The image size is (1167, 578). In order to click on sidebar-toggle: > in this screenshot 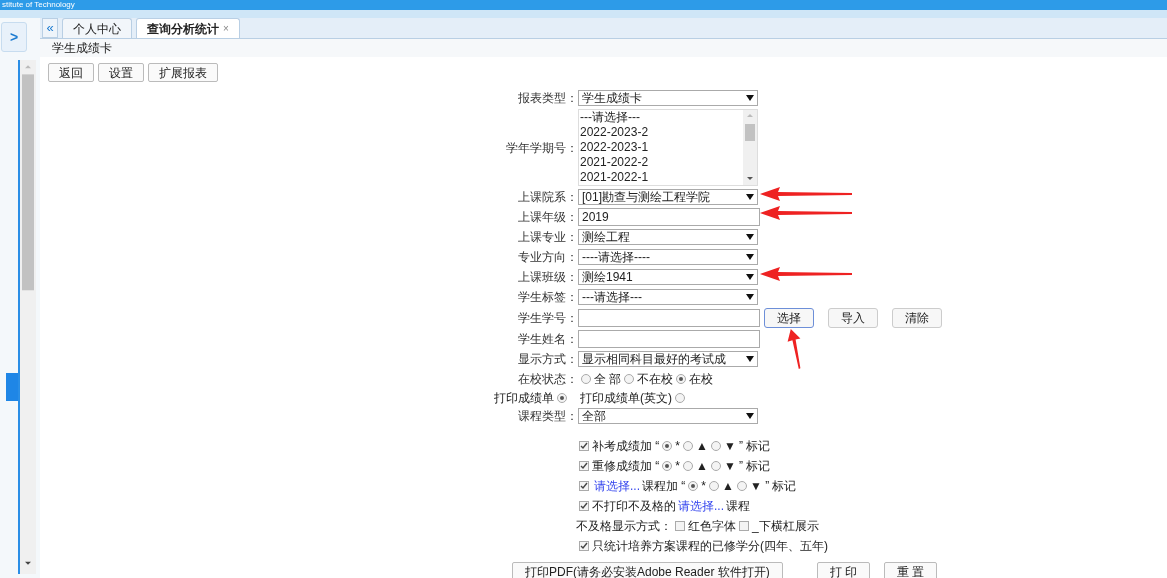, I will do `click(14, 37)`.